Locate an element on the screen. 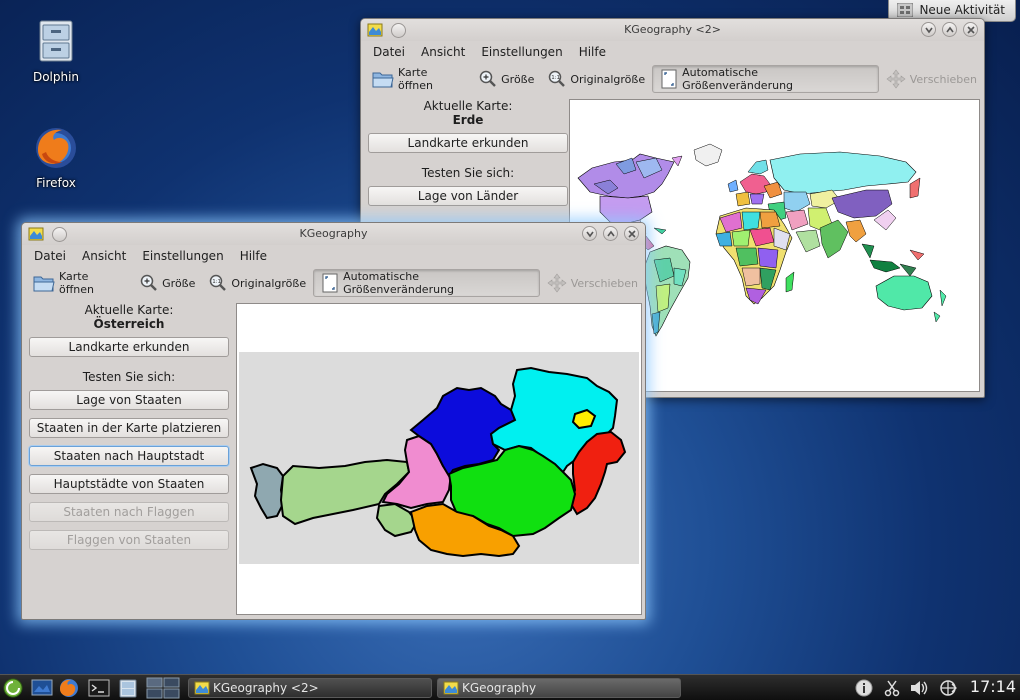 This screenshot has height=700, width=1020. file-manager-icon is located at coordinates (128, 688).